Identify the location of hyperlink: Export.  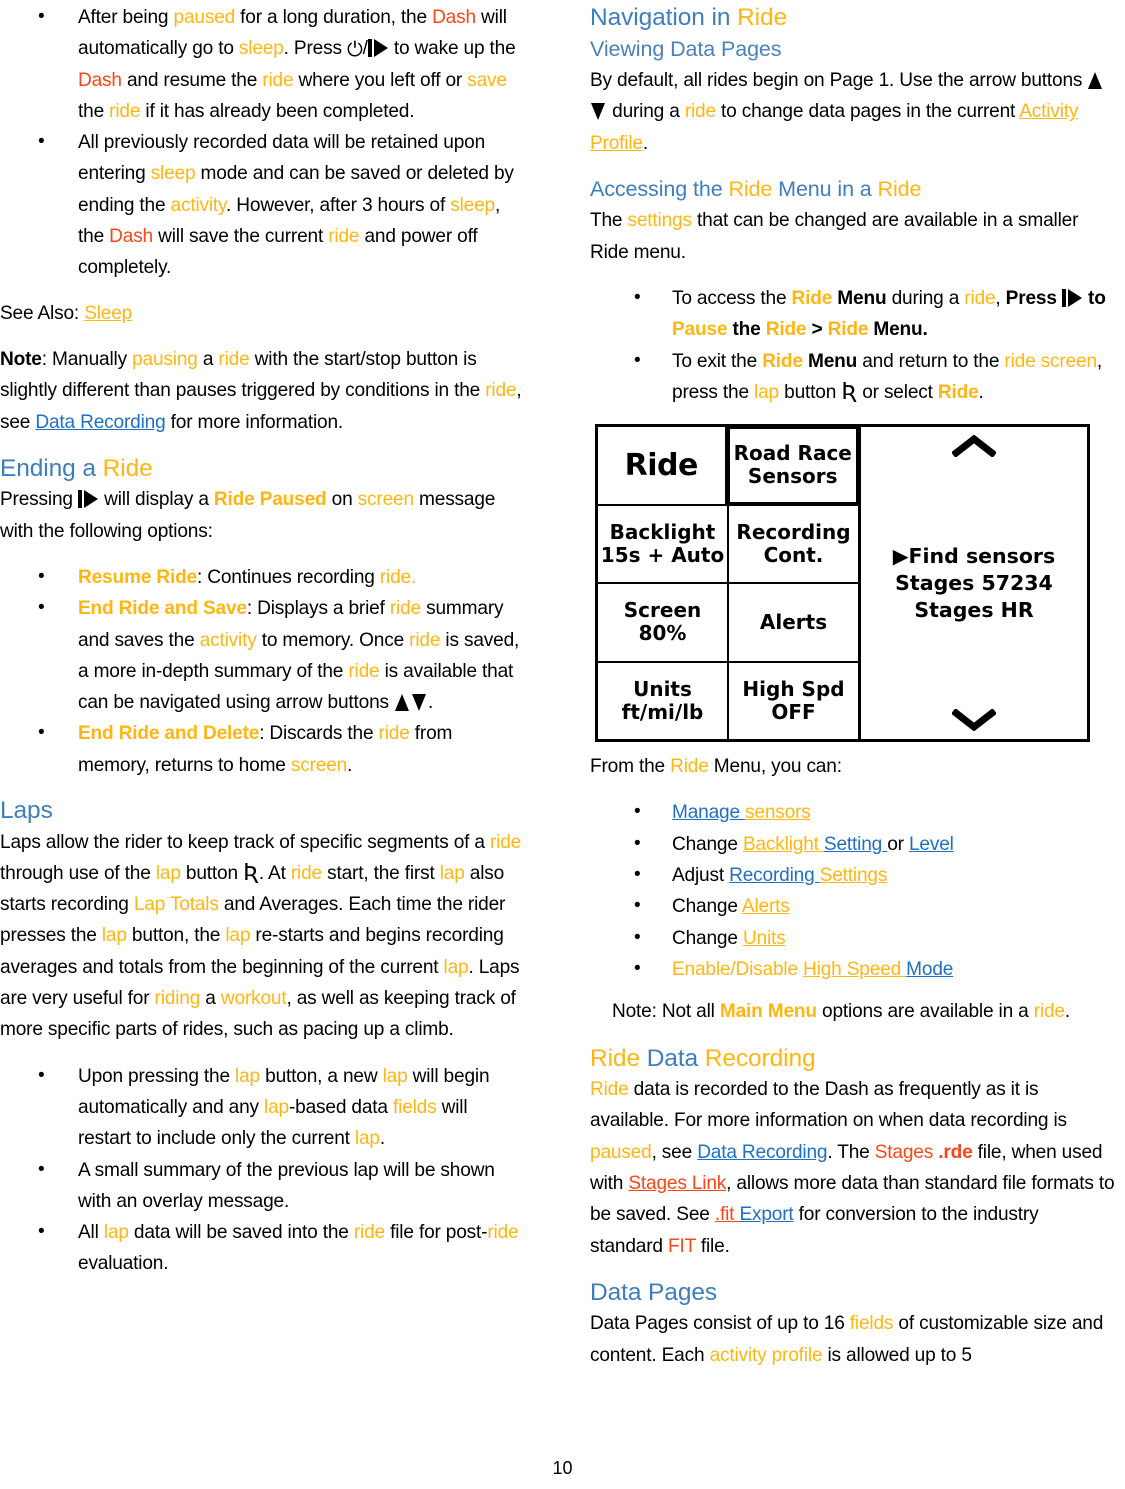
(766, 1214).